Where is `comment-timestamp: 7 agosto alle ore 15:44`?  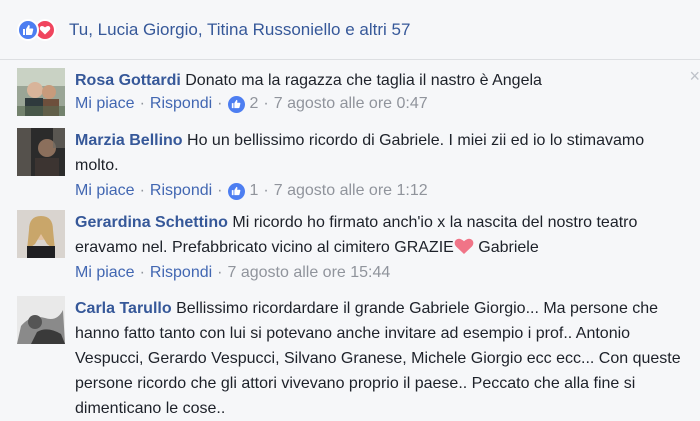 comment-timestamp: 7 agosto alle ore 15:44 is located at coordinates (309, 273).